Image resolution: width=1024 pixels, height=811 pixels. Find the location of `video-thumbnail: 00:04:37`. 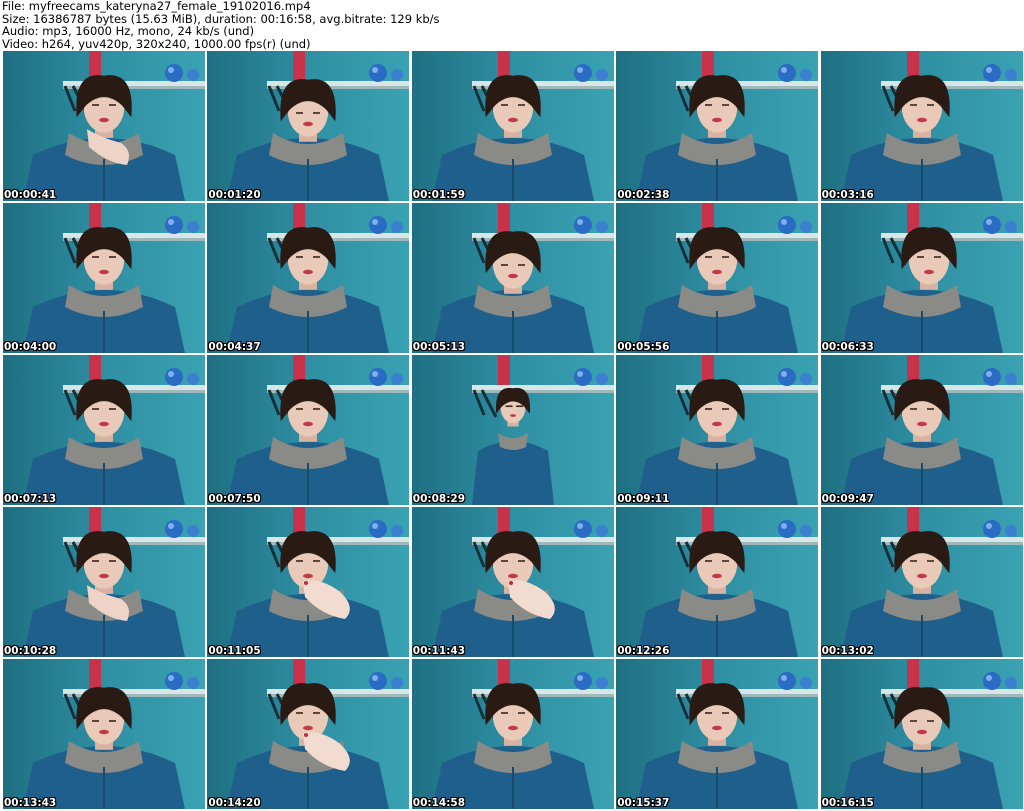

video-thumbnail: 00:04:37 is located at coordinates (308, 278).